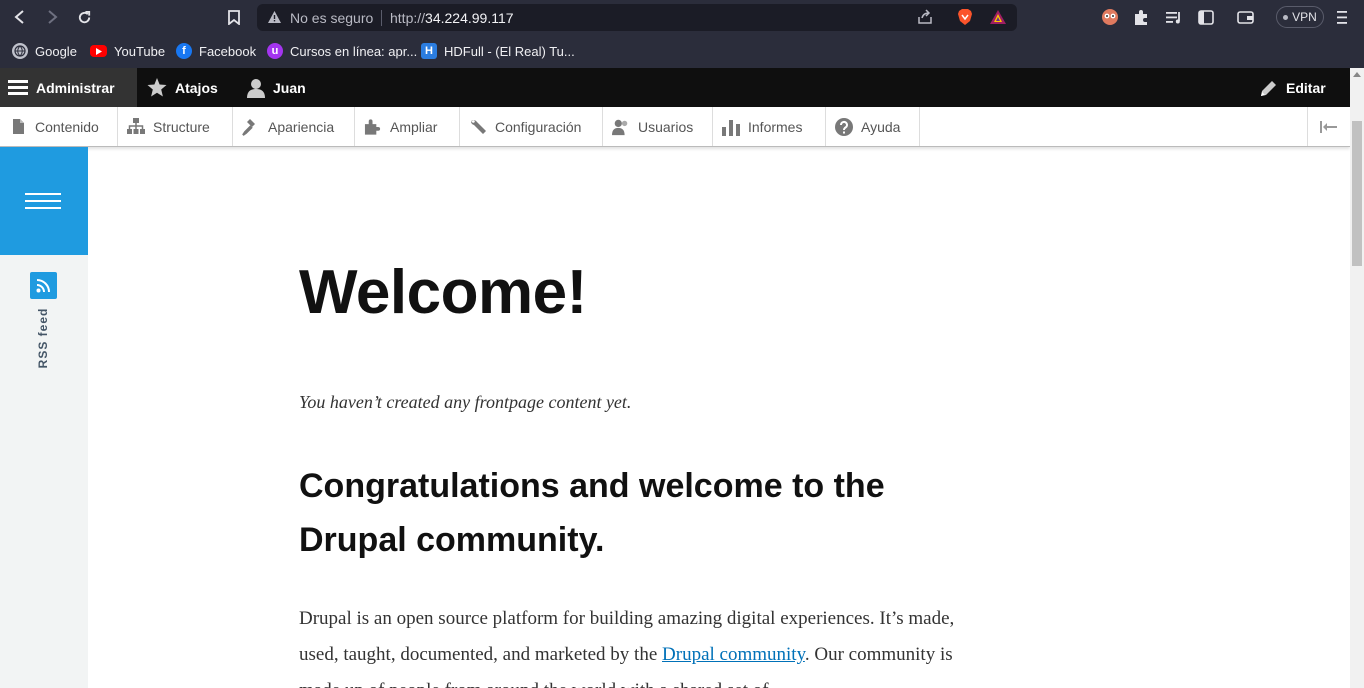  What do you see at coordinates (98, 51) in the screenshot?
I see `youtube-icon` at bounding box center [98, 51].